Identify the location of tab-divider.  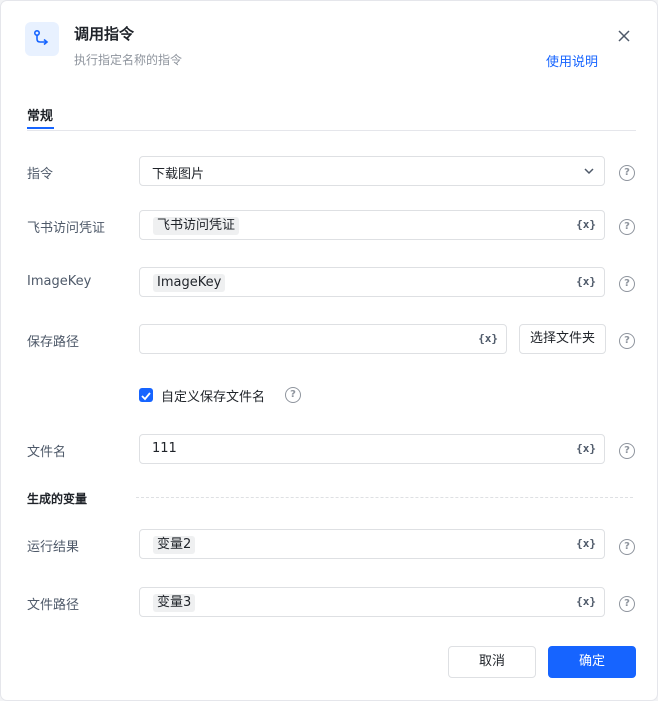
(331, 130).